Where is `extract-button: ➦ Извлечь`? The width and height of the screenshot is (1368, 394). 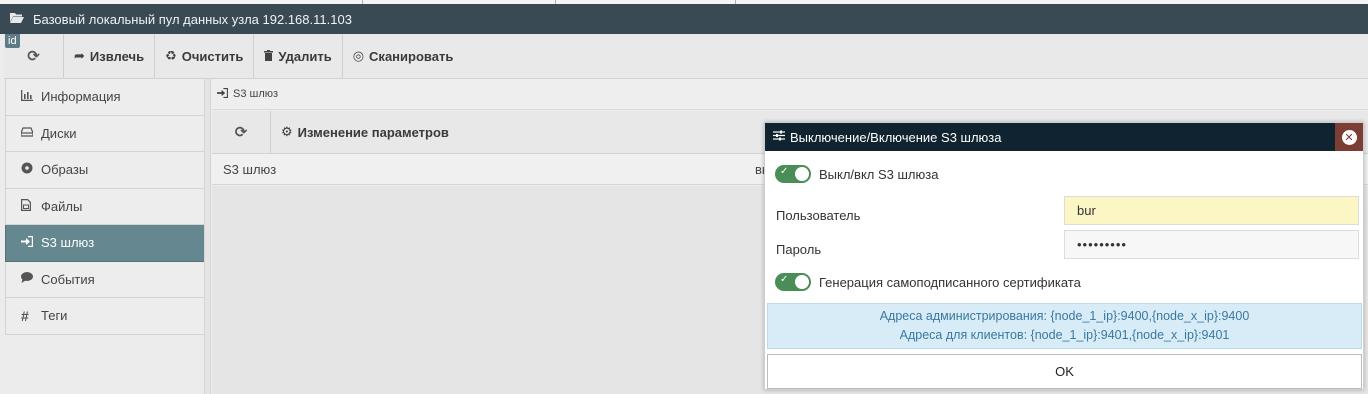 extract-button: ➦ Извлечь is located at coordinates (110, 56).